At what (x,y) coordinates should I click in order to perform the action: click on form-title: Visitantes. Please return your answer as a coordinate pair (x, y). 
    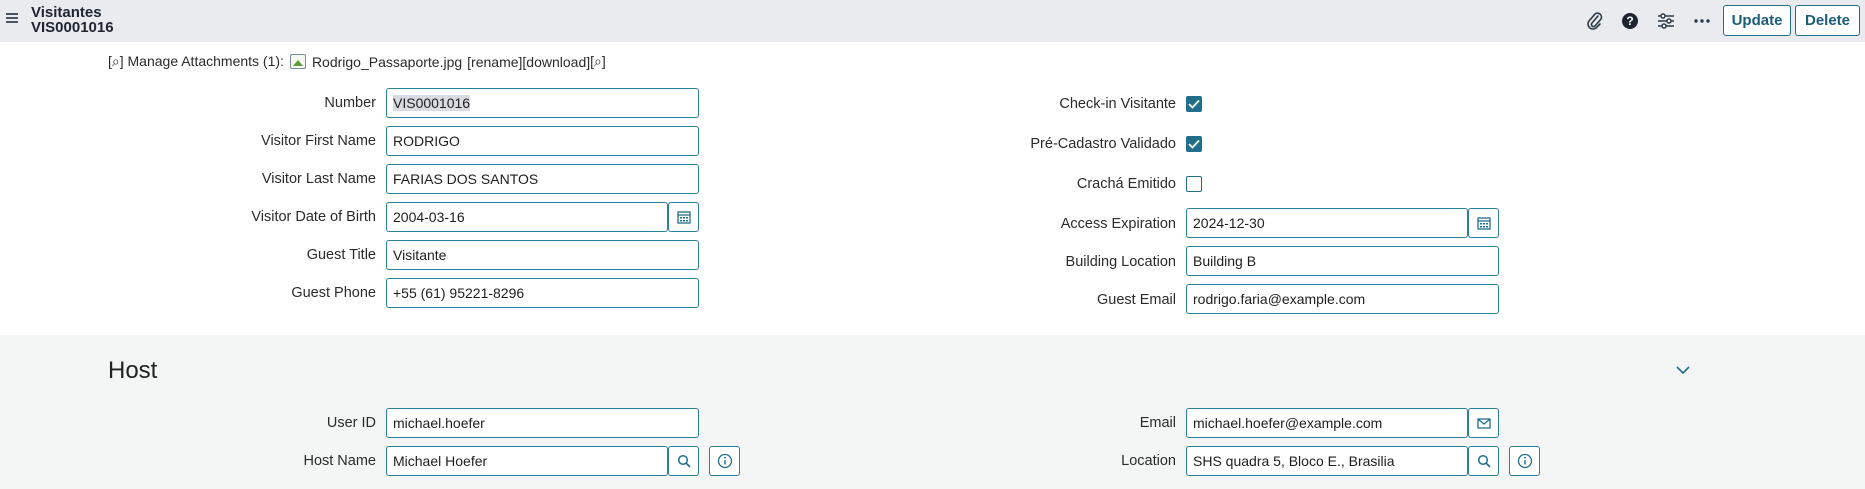
    Looking at the image, I should click on (66, 12).